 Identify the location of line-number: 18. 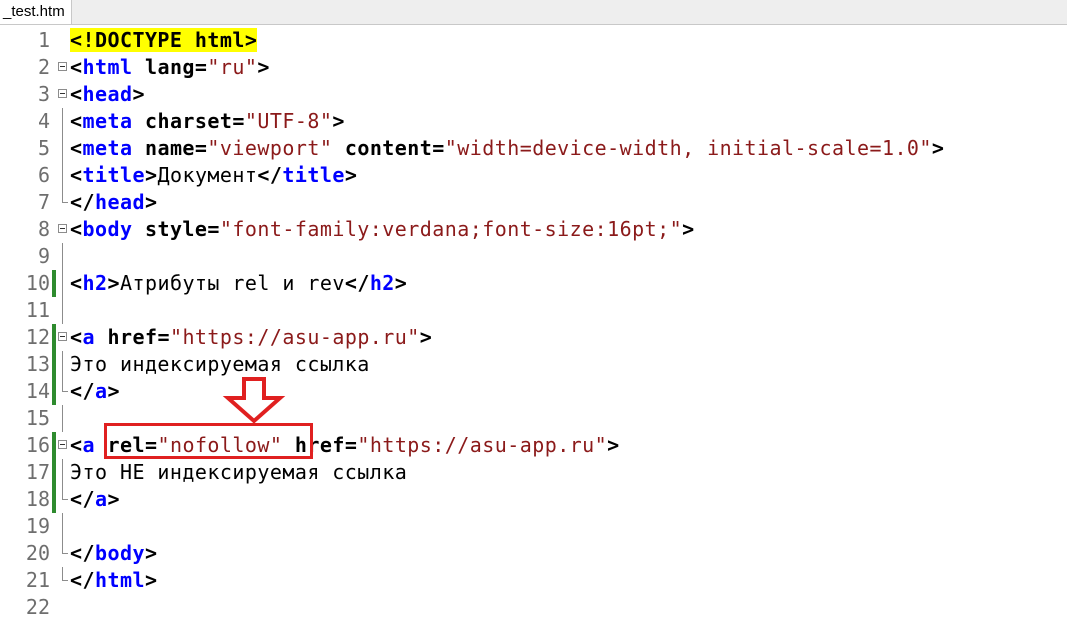
(37, 499).